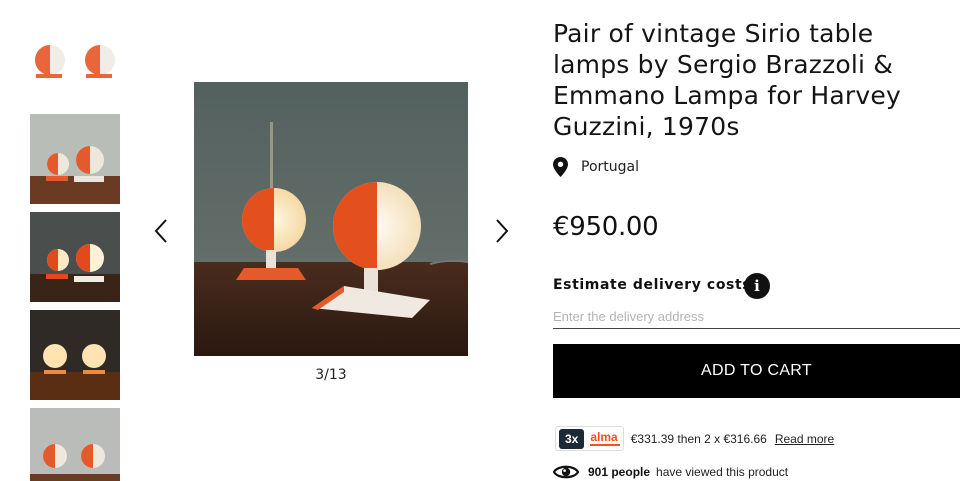 Image resolution: width=960 pixels, height=481 pixels. I want to click on product-location: Portugal, so click(596, 167).